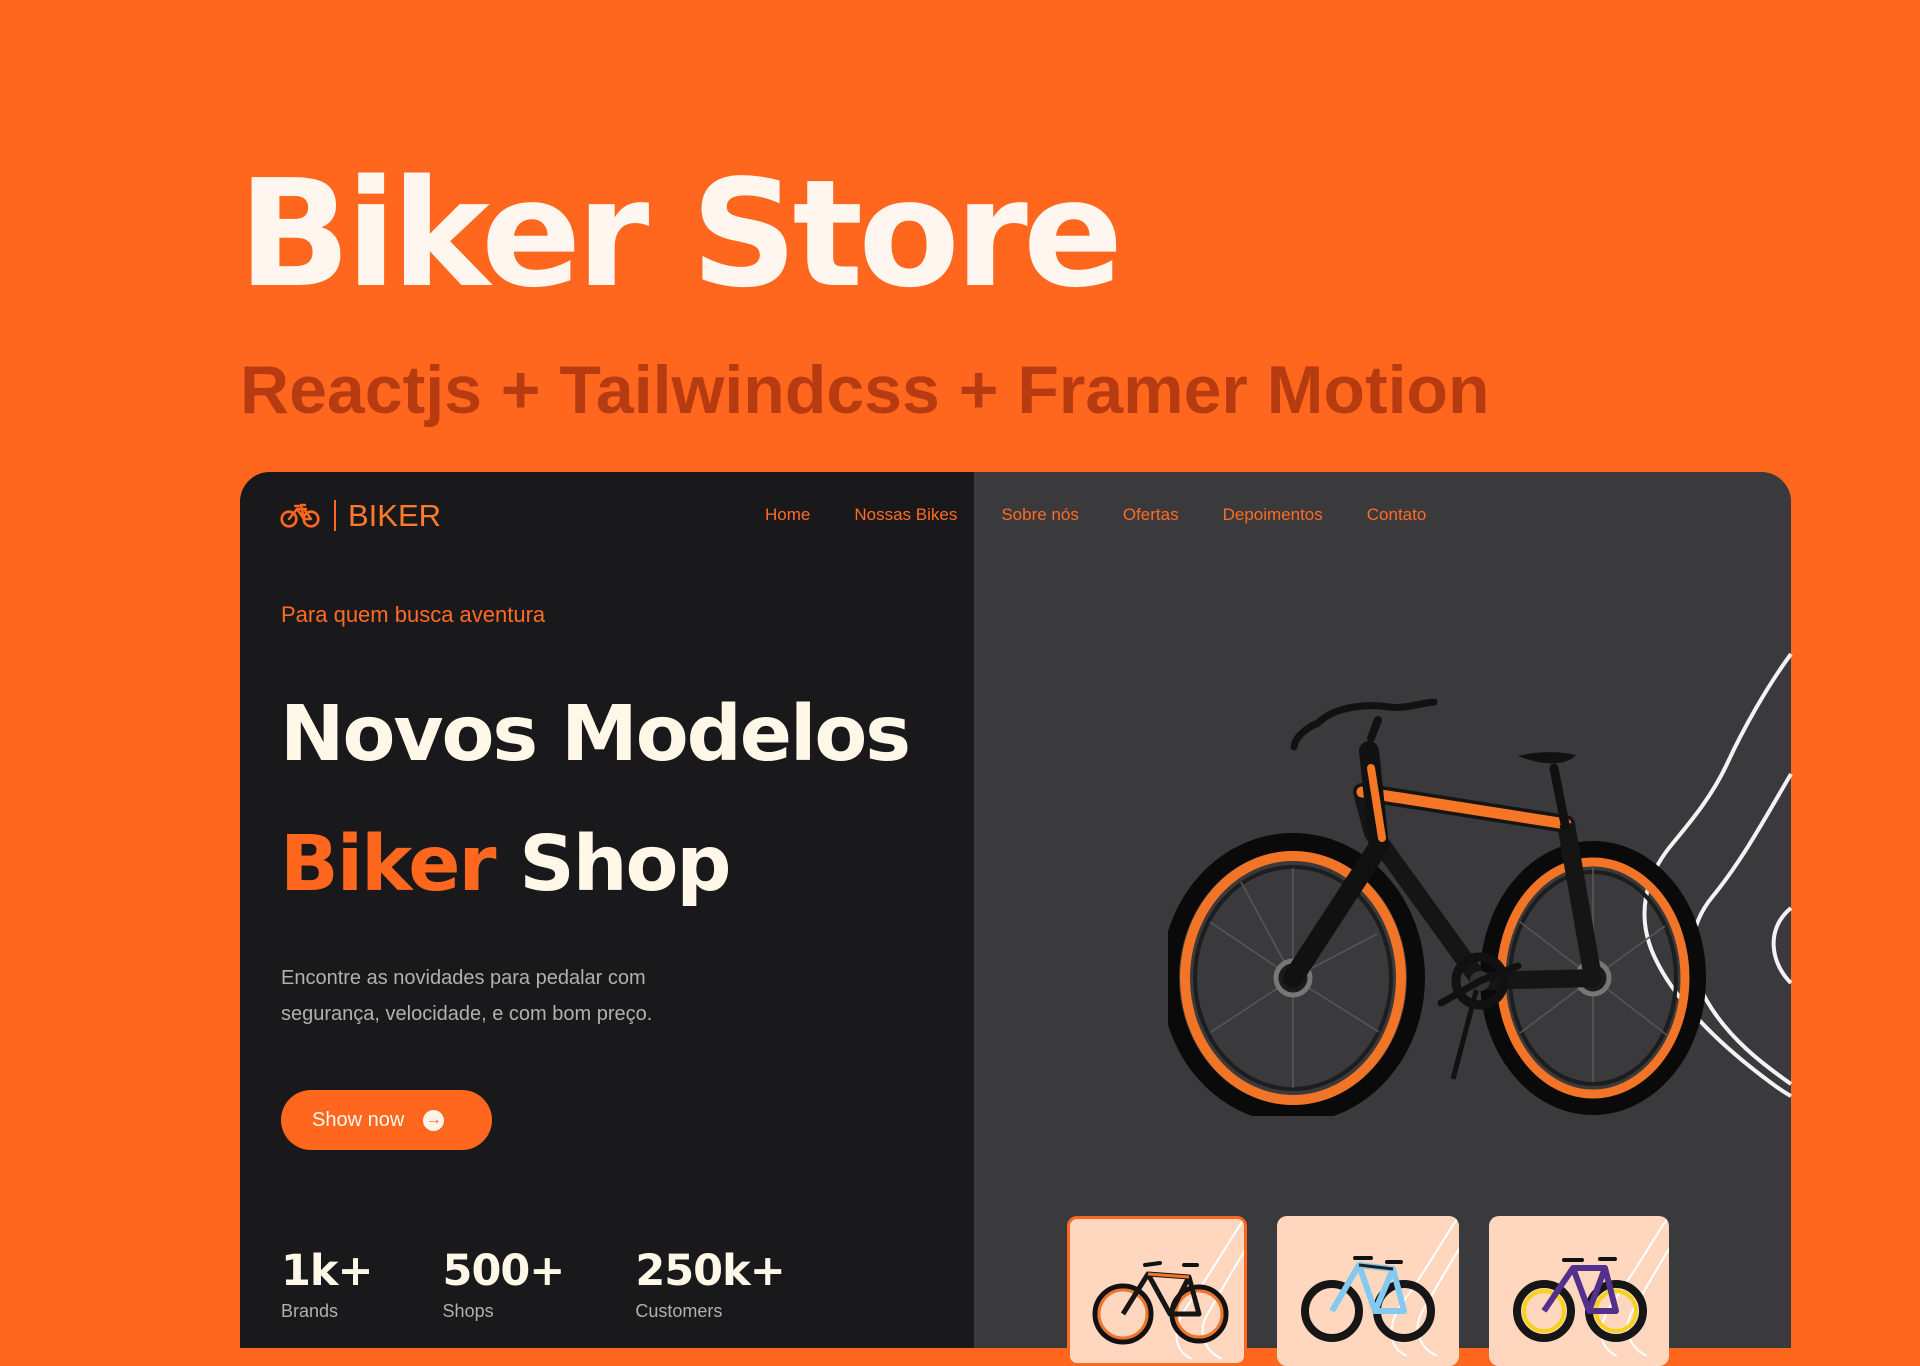  Describe the element at coordinates (1160, 1303) in the screenshot. I see `orange-black-bicycle-thumbnail` at that location.